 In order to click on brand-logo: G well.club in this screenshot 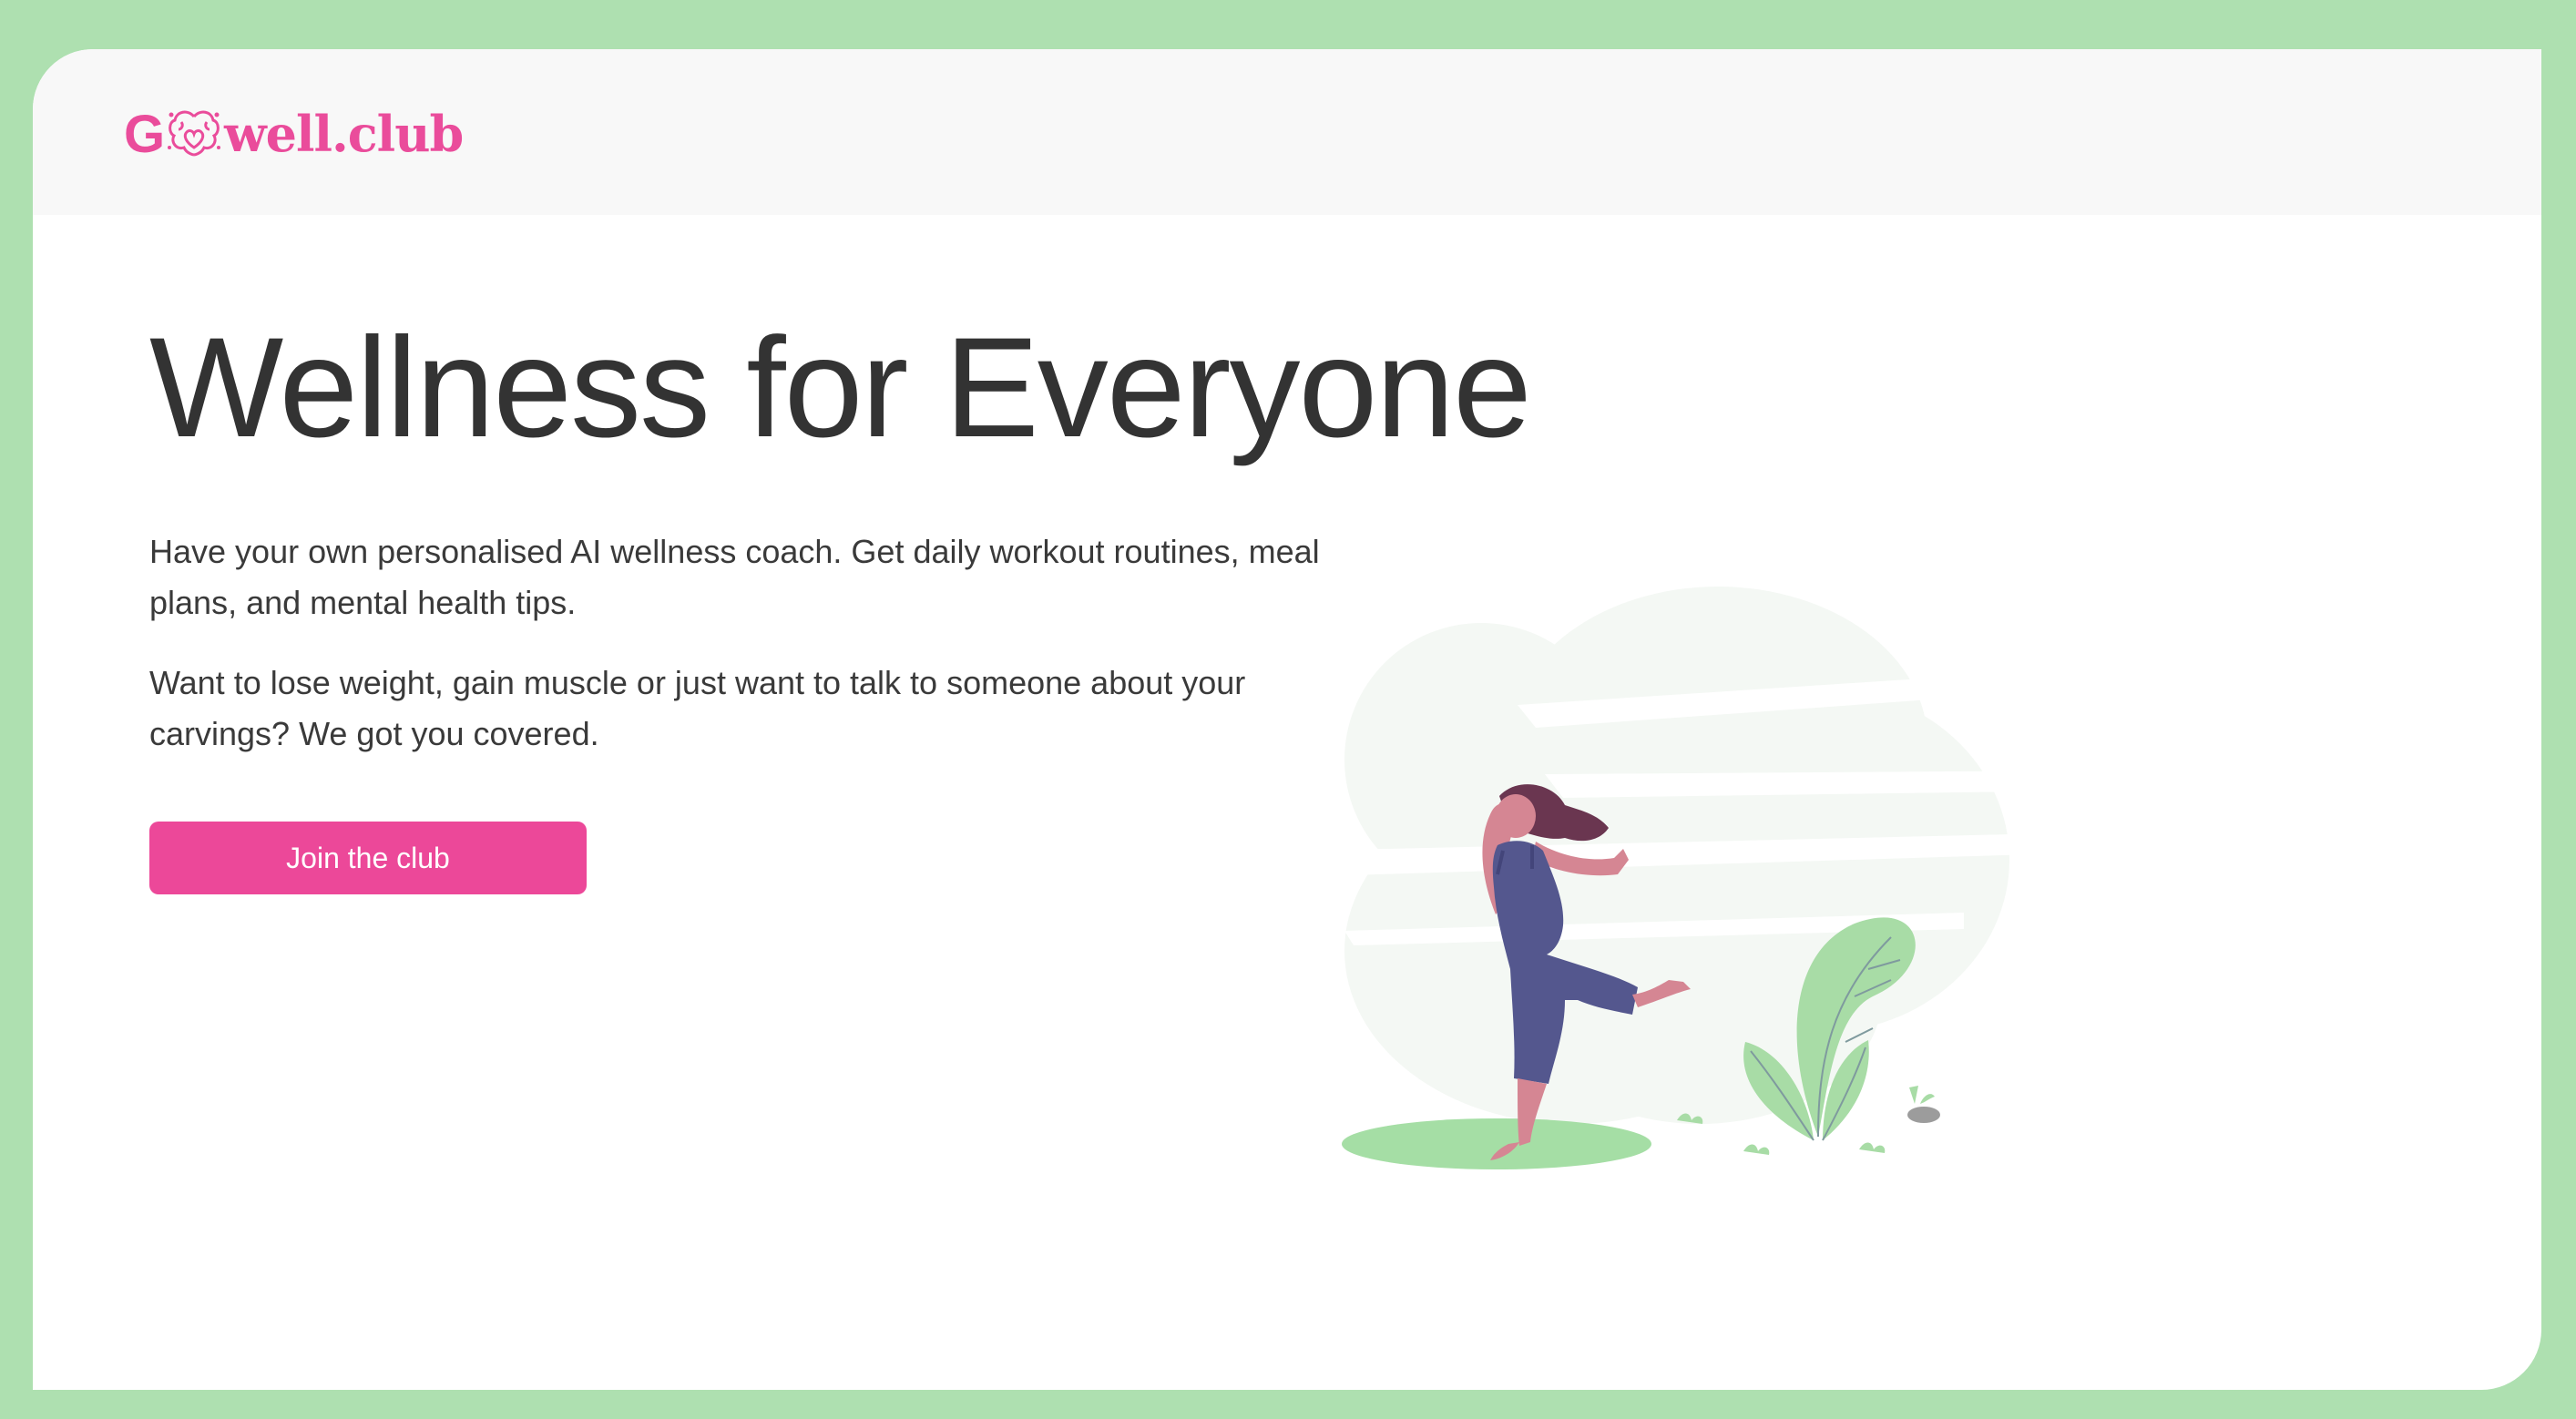, I will do `click(294, 134)`.